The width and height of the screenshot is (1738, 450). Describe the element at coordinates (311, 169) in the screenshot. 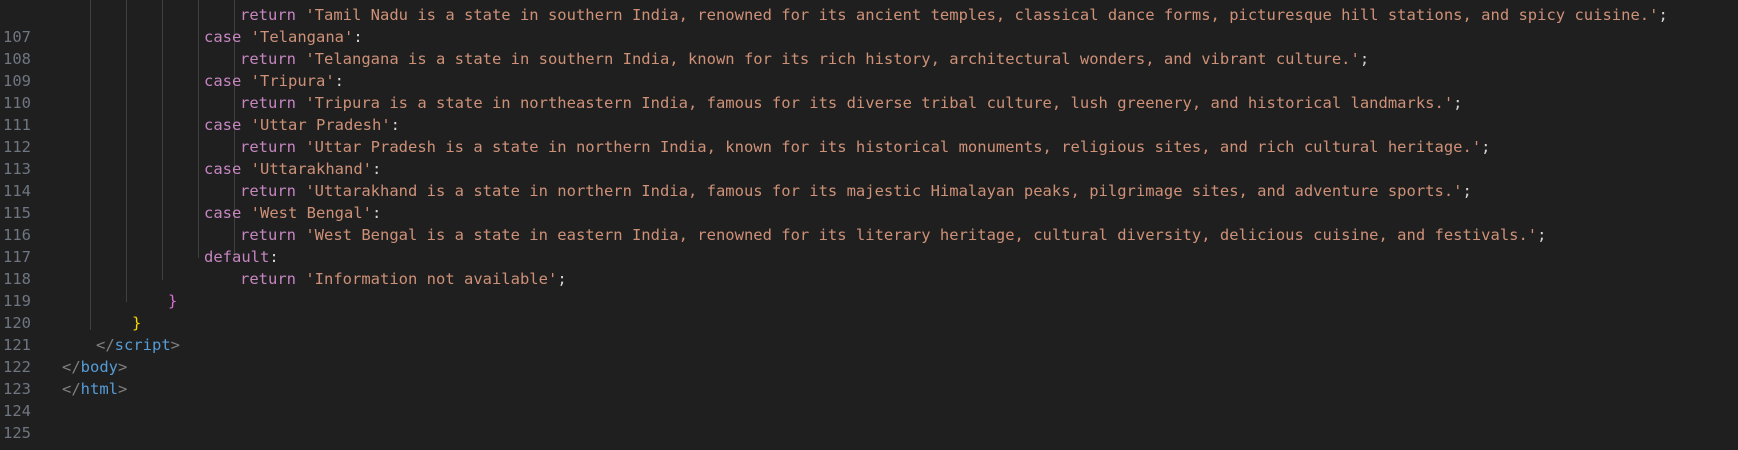

I see `string-literal: 'Uttarakhand'` at that location.